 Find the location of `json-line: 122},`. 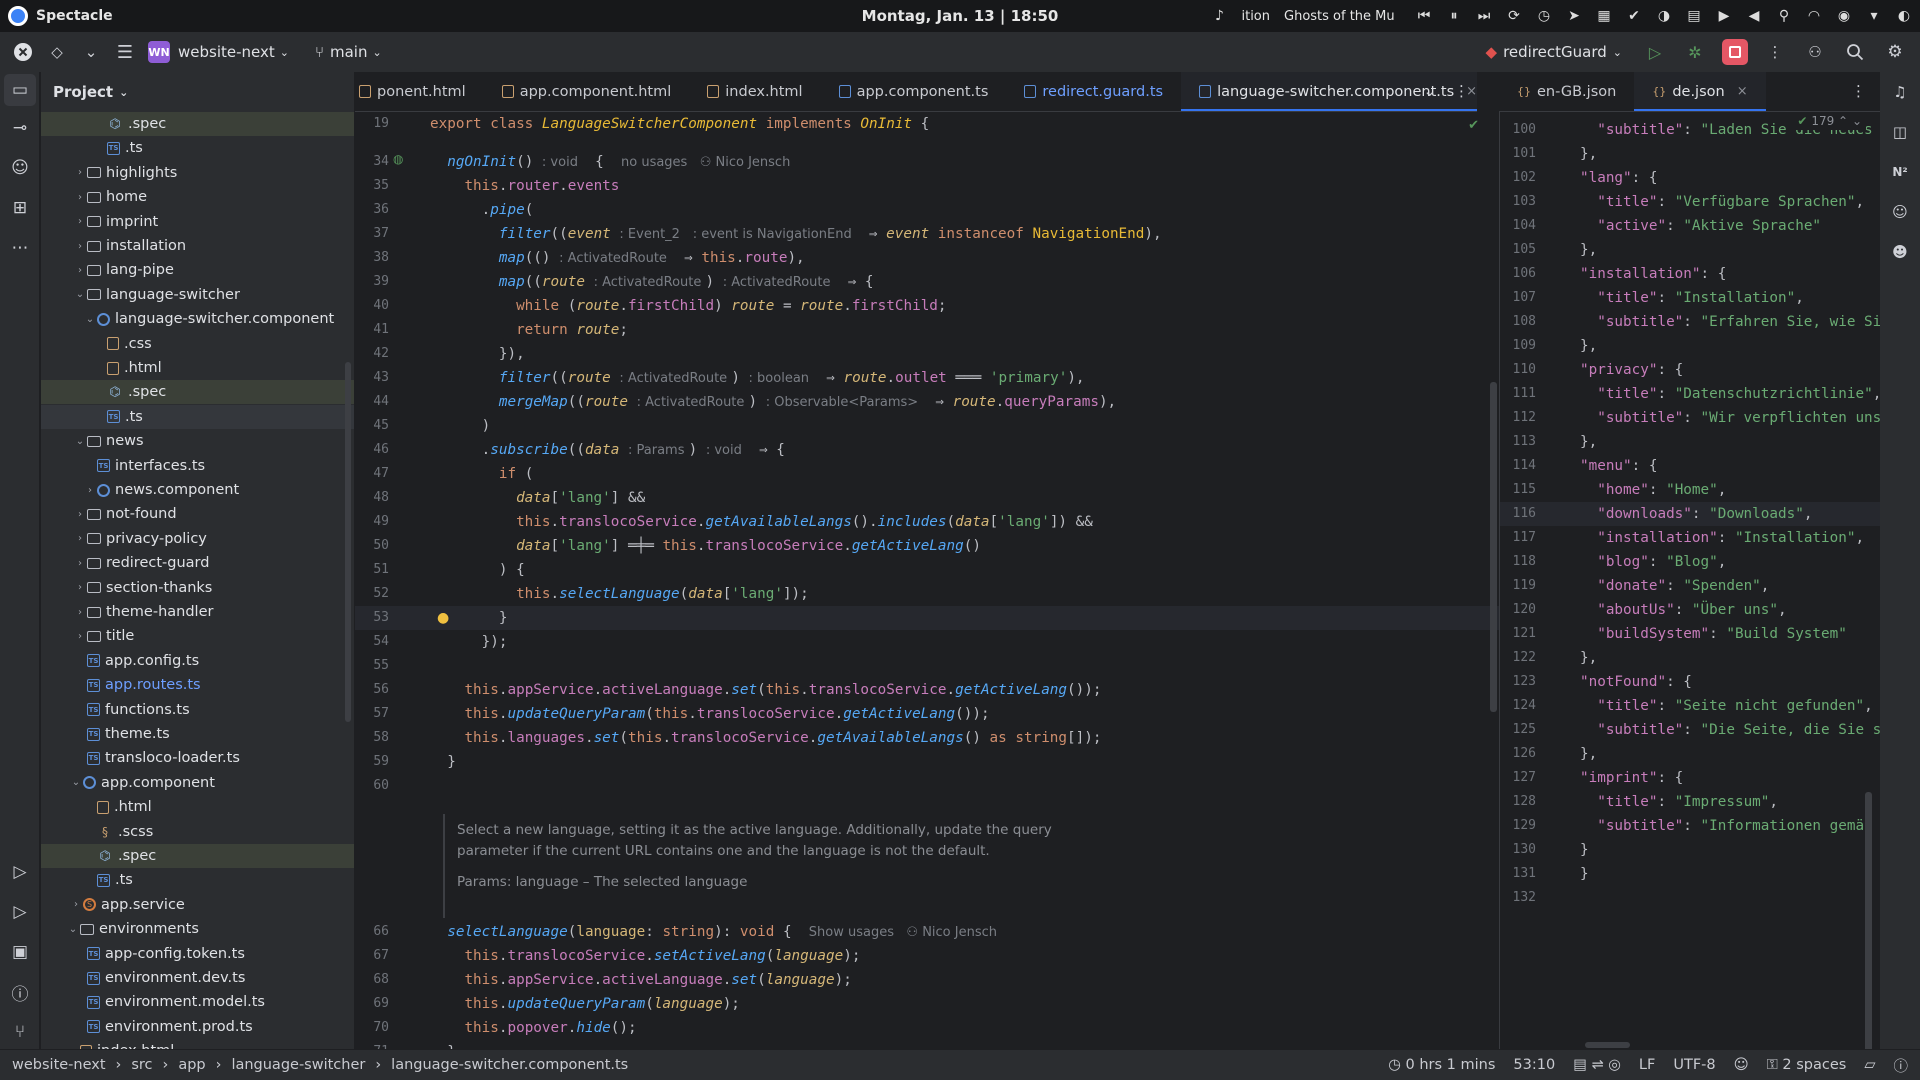

json-line: 122}, is located at coordinates (1690, 658).